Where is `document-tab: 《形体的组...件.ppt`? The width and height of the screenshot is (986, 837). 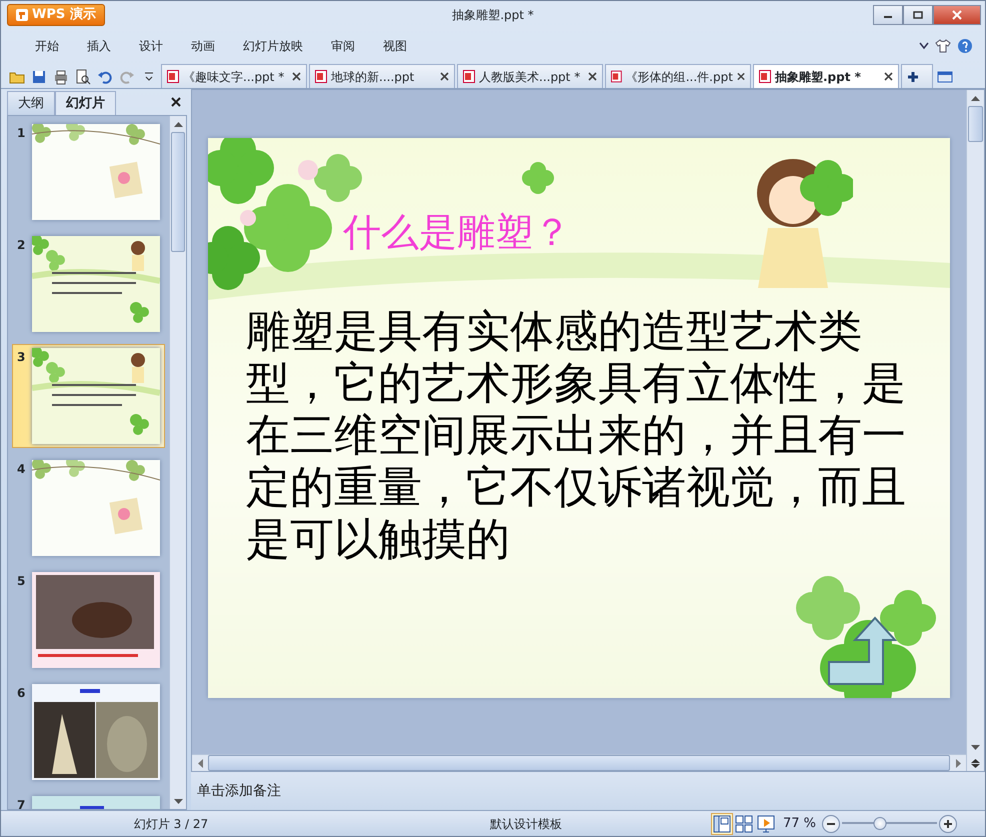
document-tab: 《形体的组...件.ppt is located at coordinates (678, 76).